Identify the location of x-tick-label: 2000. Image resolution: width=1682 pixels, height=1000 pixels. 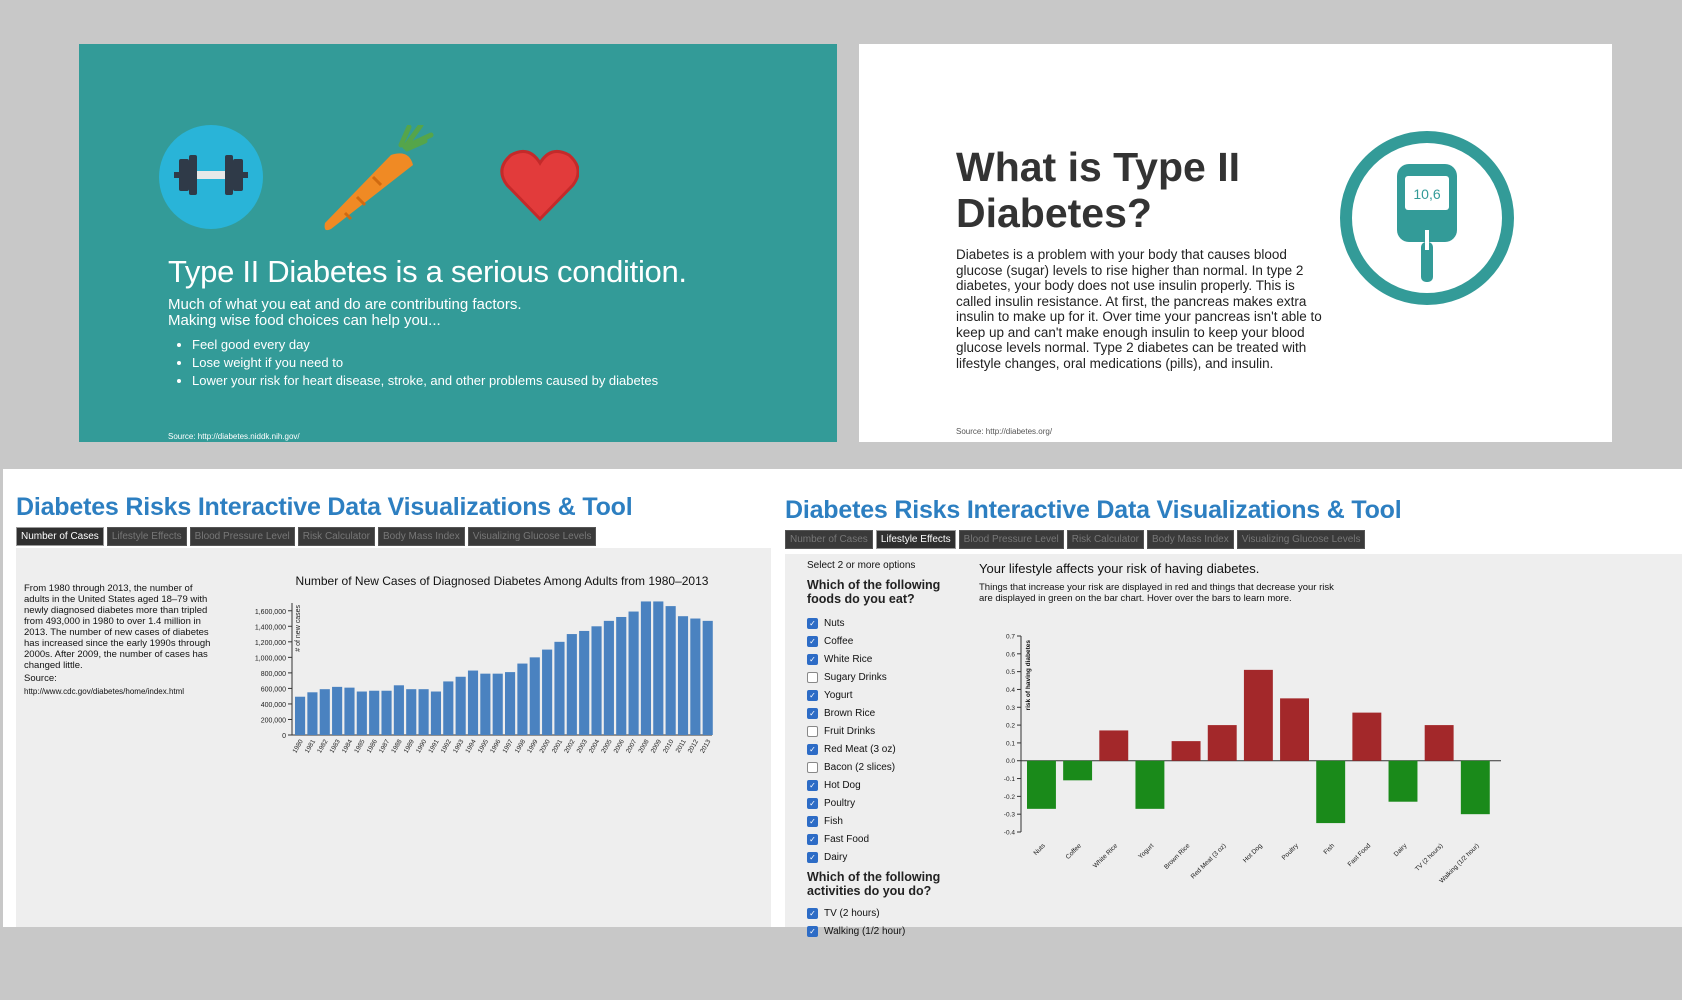
(545, 746).